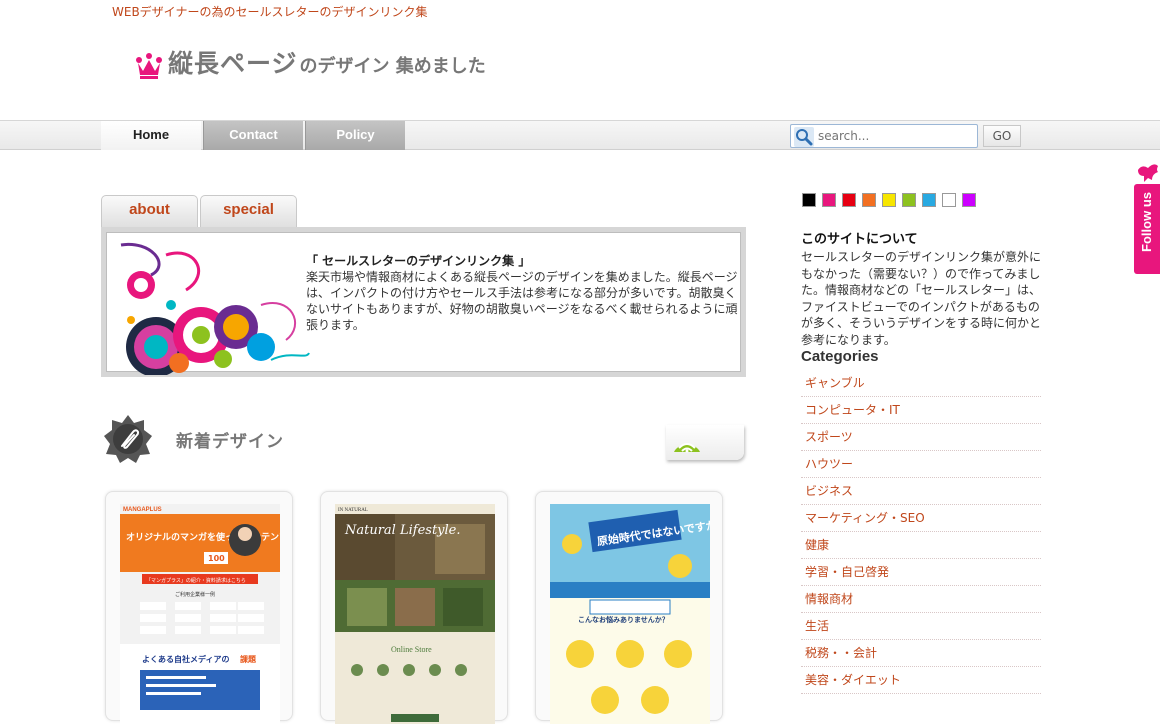 Image resolution: width=1160 pixels, height=724 pixels. Describe the element at coordinates (353, 510) in the screenshot. I see `card2-brand: IN NATURAL` at that location.